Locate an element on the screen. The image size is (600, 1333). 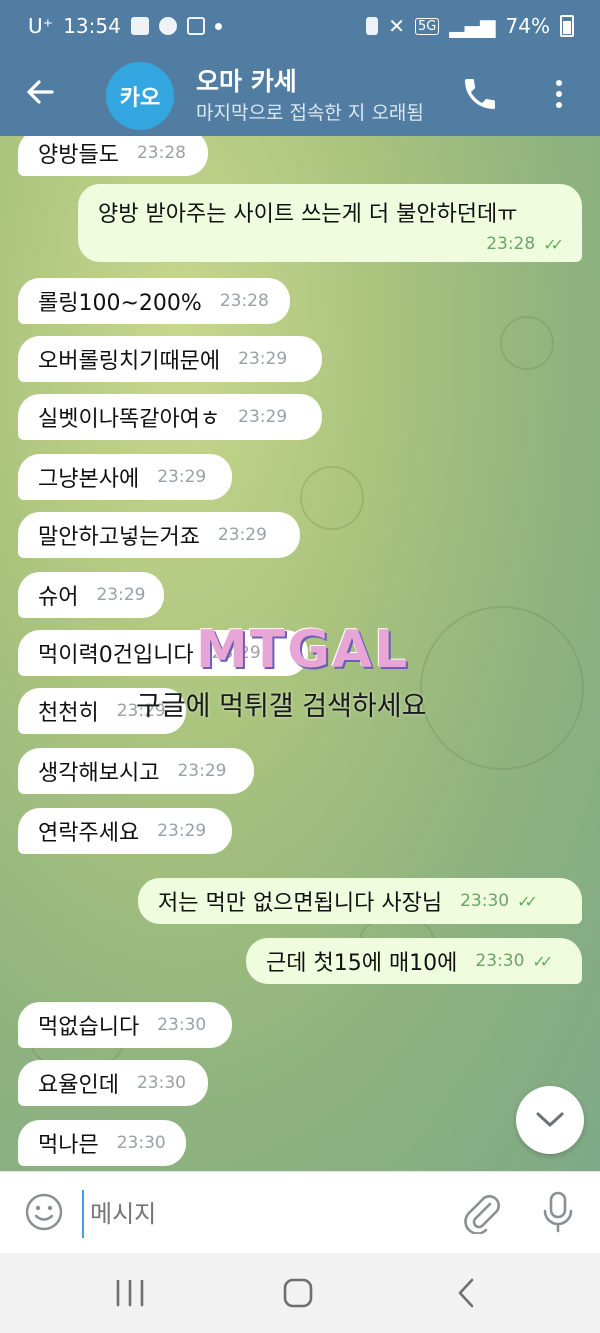
back-button is located at coordinates (46, 96).